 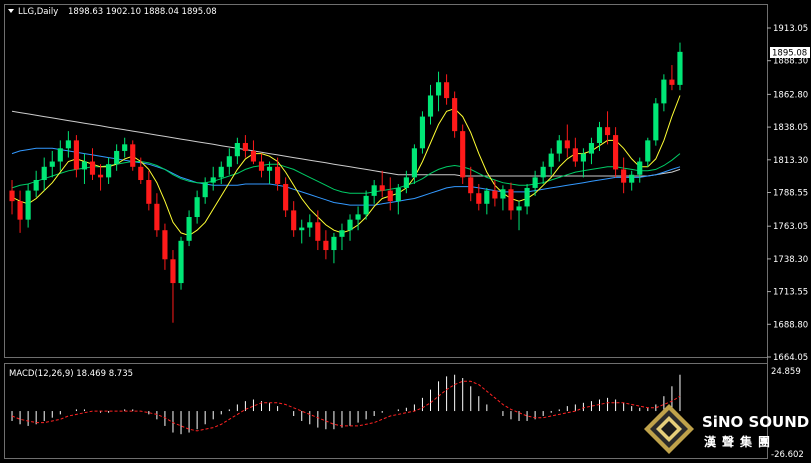 What do you see at coordinates (669, 429) in the screenshot?
I see `diamond-logo-icon` at bounding box center [669, 429].